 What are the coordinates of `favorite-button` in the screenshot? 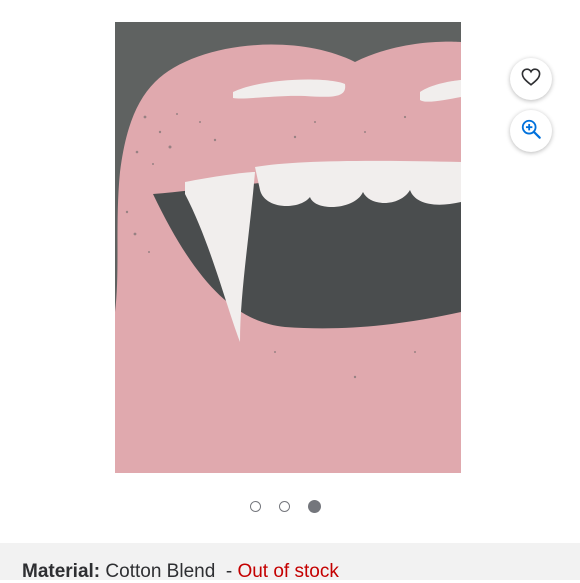 It's located at (531, 79).